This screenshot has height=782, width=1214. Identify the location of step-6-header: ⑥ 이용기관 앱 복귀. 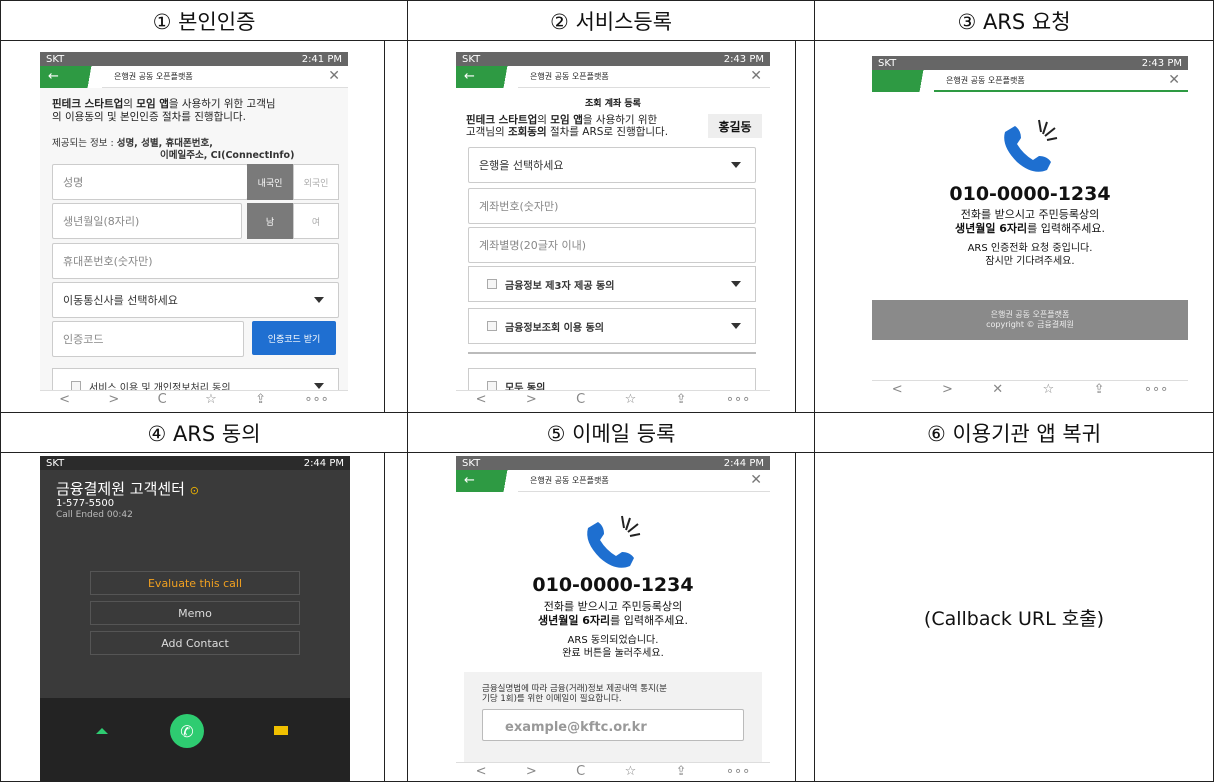
(1014, 432).